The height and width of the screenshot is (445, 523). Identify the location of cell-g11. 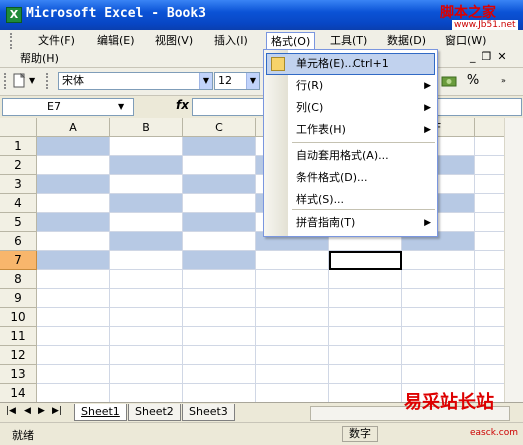
(489, 336).